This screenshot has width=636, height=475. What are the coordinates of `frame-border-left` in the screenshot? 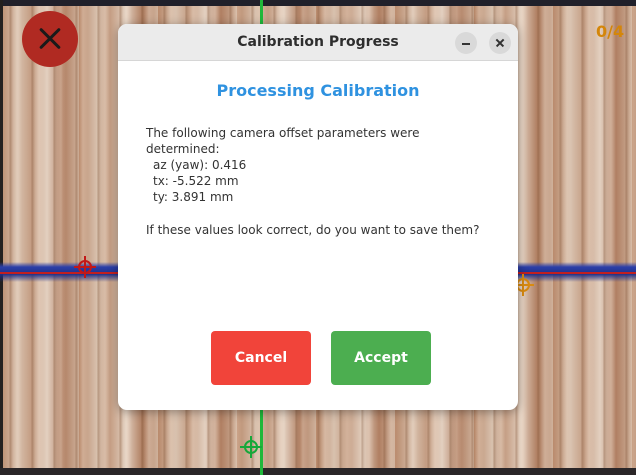 It's located at (1, 237).